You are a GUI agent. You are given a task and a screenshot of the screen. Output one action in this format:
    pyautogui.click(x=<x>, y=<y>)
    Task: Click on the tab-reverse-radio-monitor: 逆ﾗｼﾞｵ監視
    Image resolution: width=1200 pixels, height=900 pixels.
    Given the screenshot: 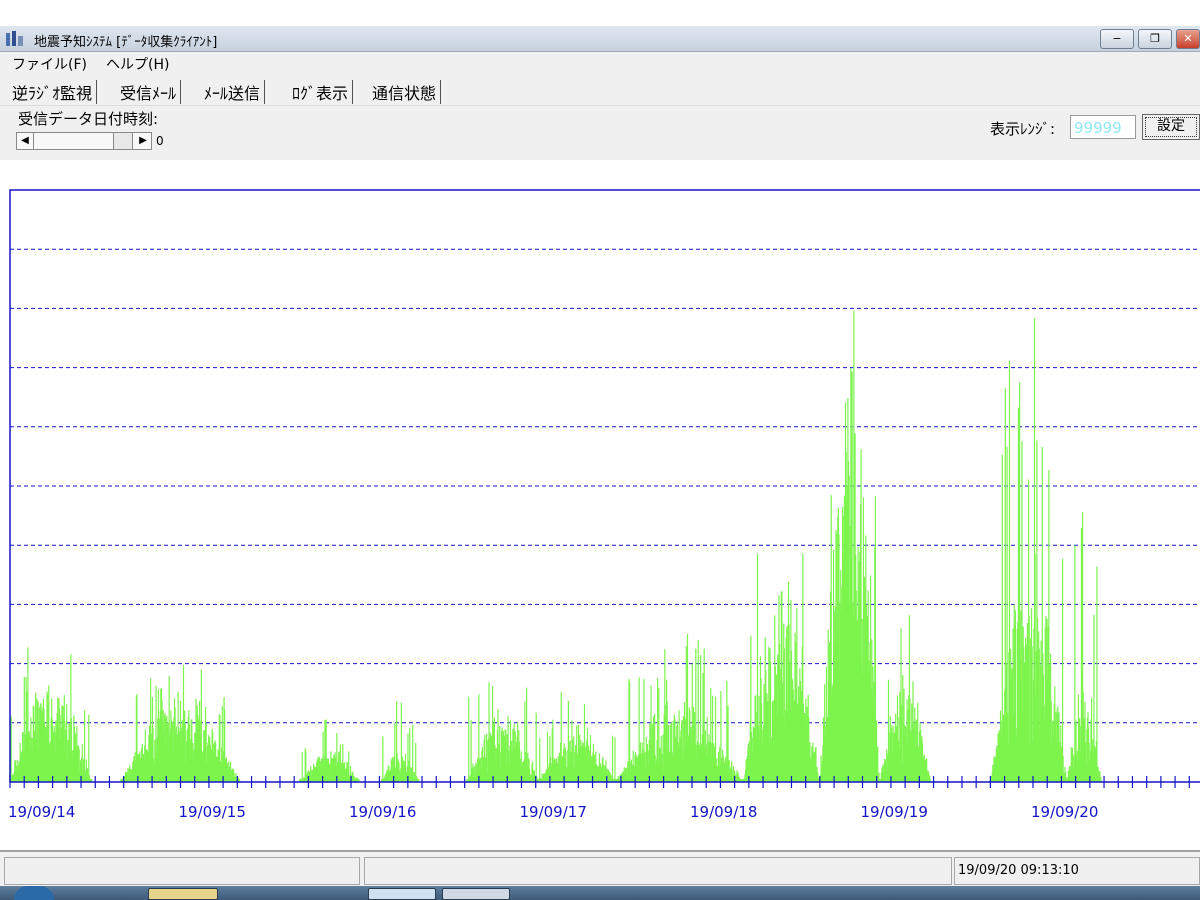 What is the action you would take?
    pyautogui.click(x=55, y=92)
    